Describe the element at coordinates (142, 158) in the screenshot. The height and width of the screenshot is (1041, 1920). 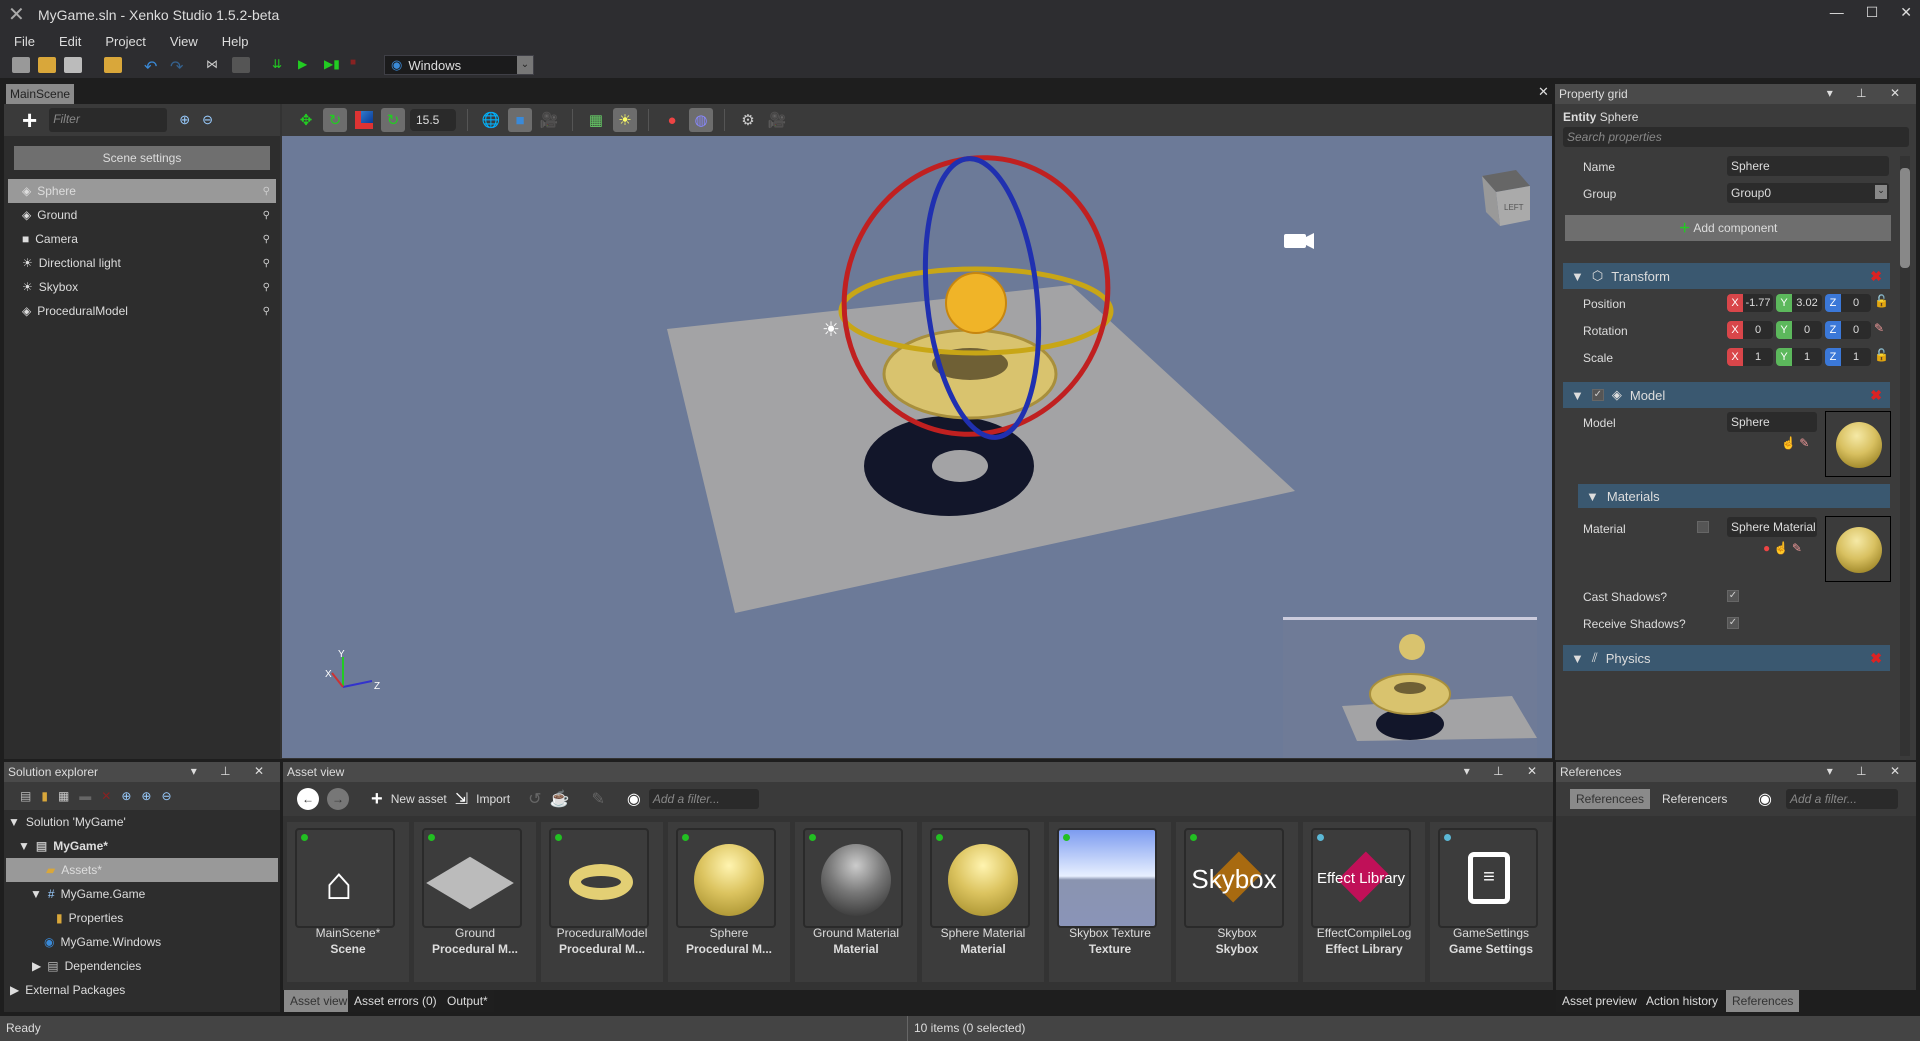
I see `scene-settings-button: Scene settings` at that location.